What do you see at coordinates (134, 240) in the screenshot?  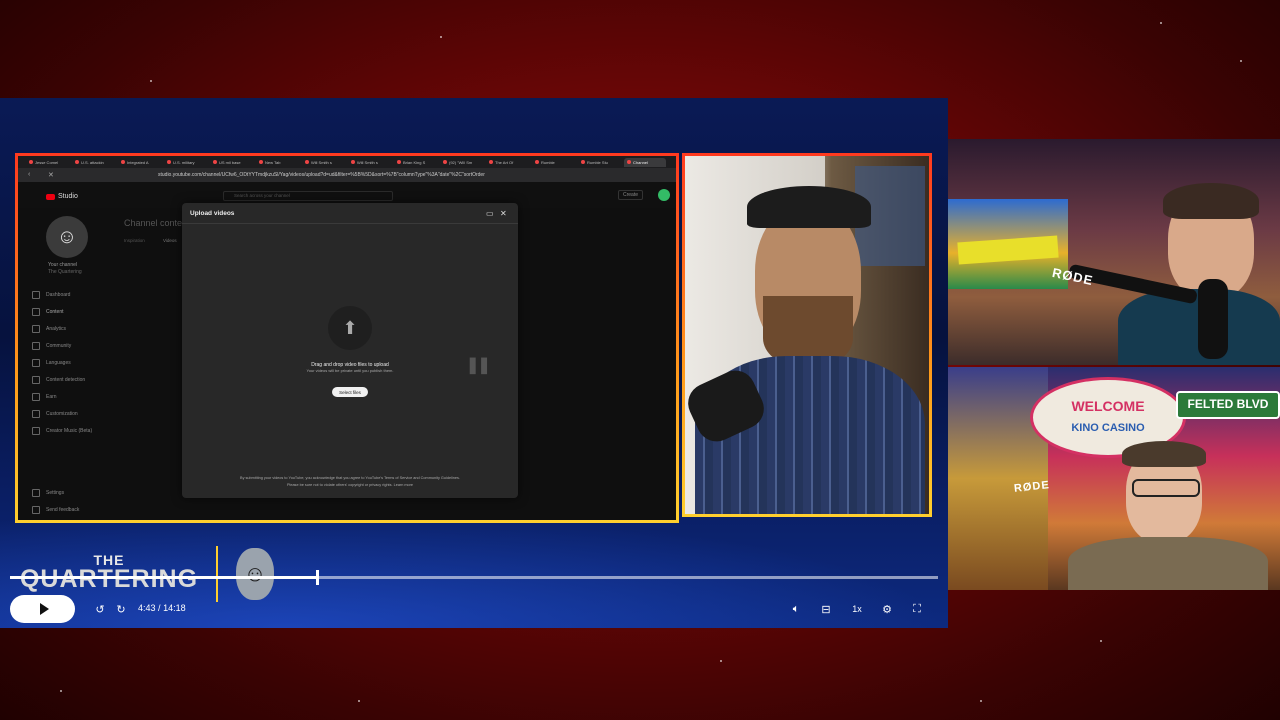 I see `subtab-inspiration: Inspiration` at bounding box center [134, 240].